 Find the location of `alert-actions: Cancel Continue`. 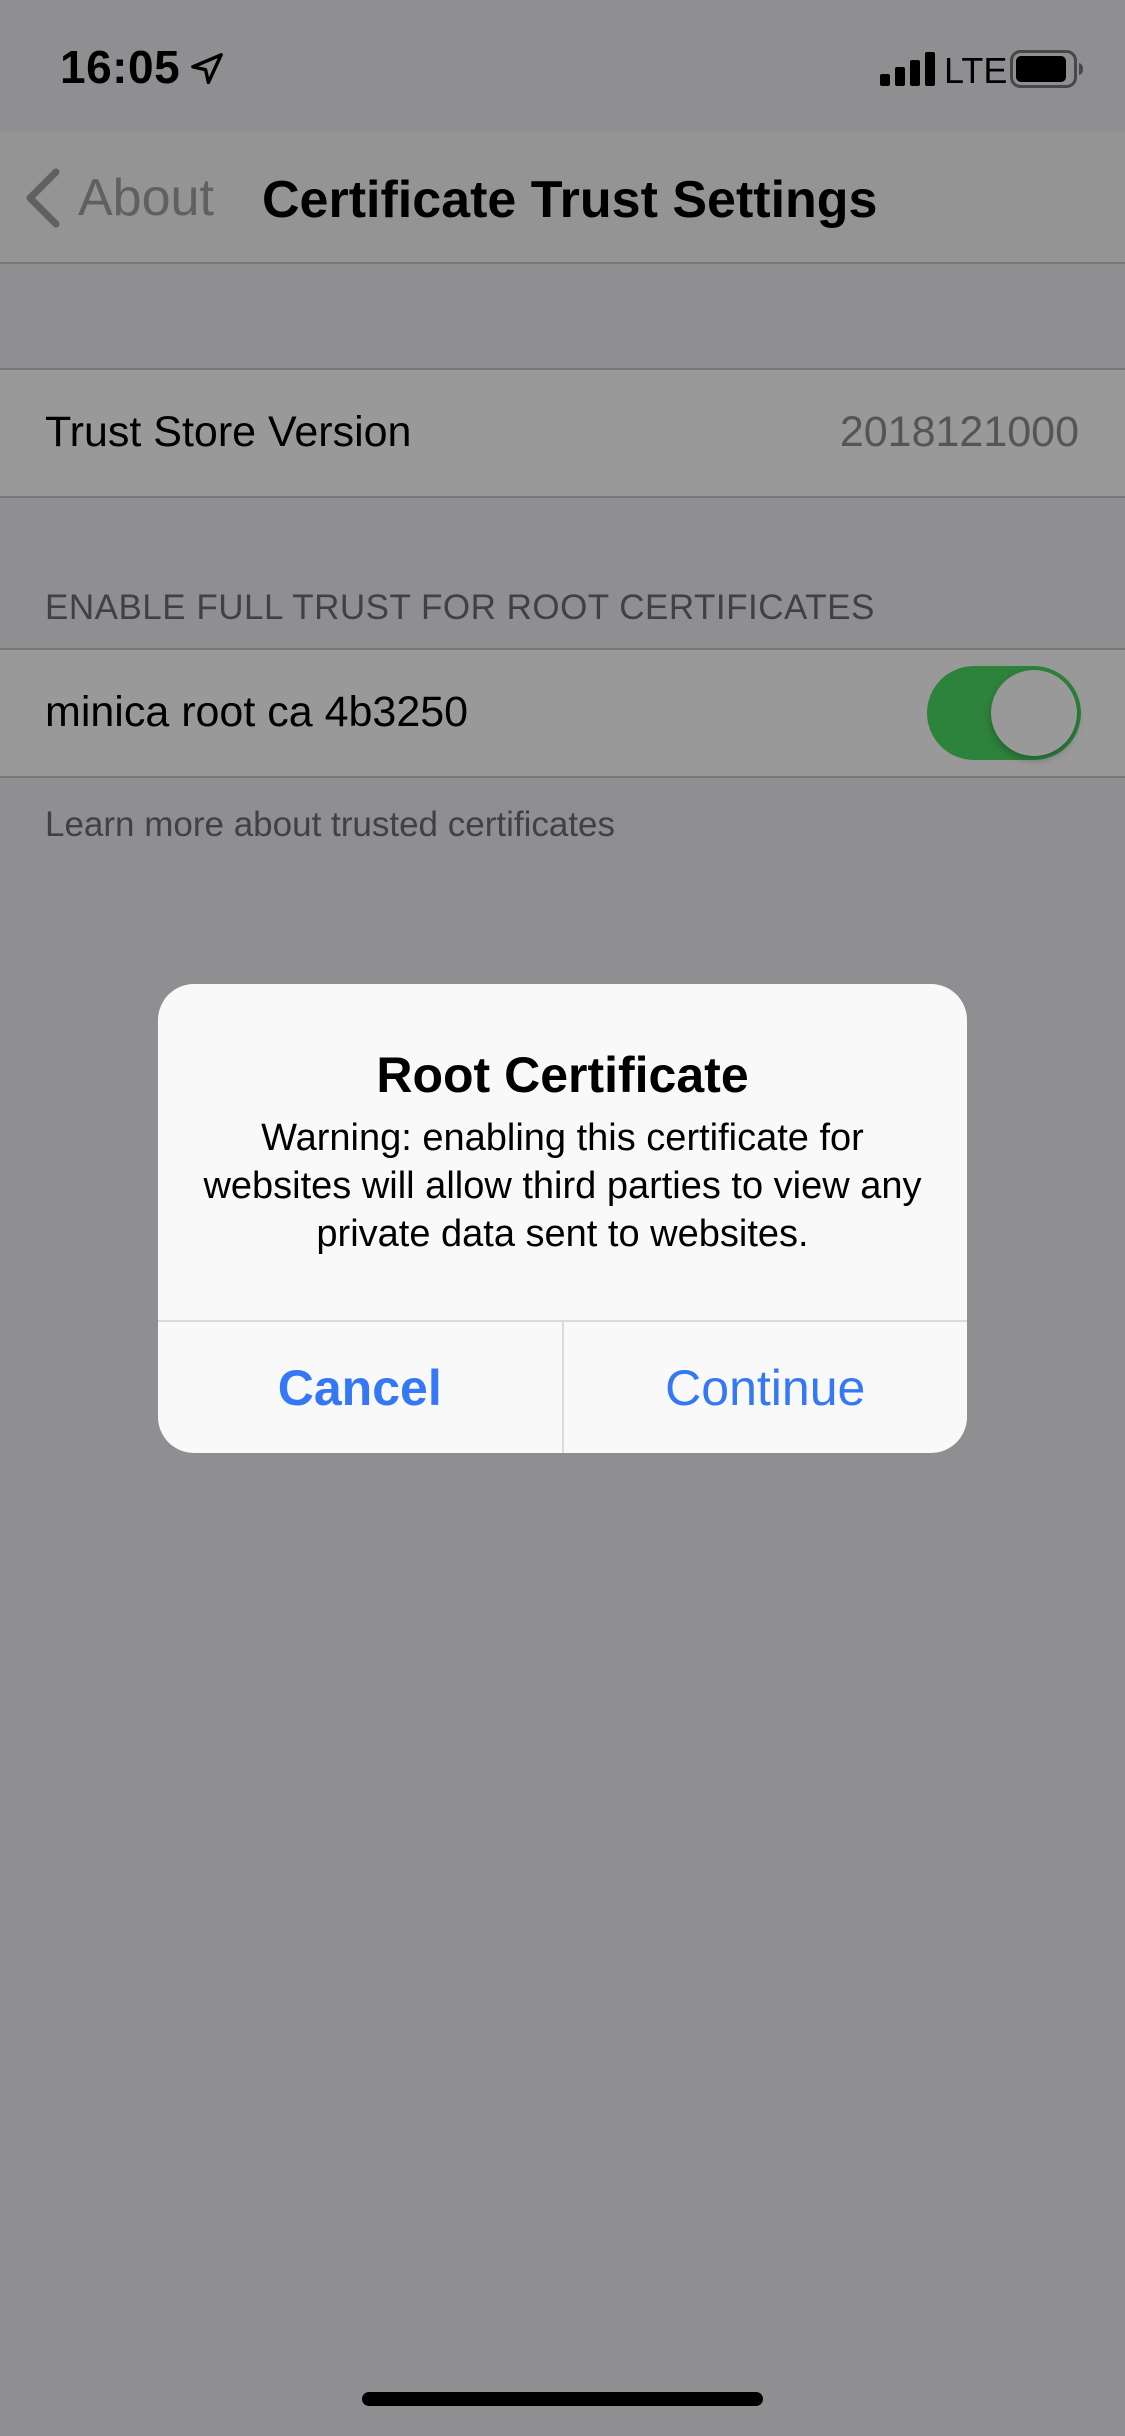

alert-actions: Cancel Continue is located at coordinates (562, 1386).